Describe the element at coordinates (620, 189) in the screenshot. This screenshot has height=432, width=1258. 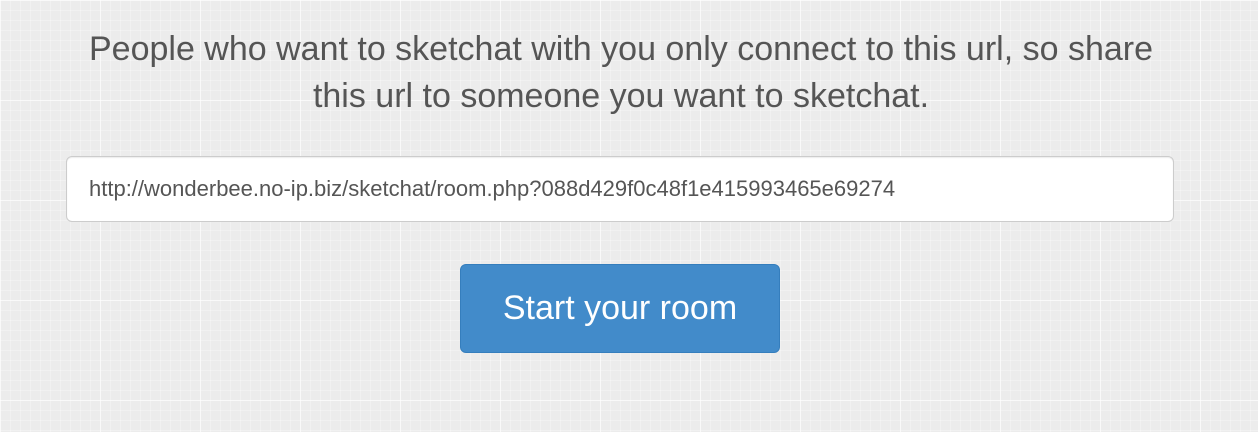
I see `room-url-field` at that location.